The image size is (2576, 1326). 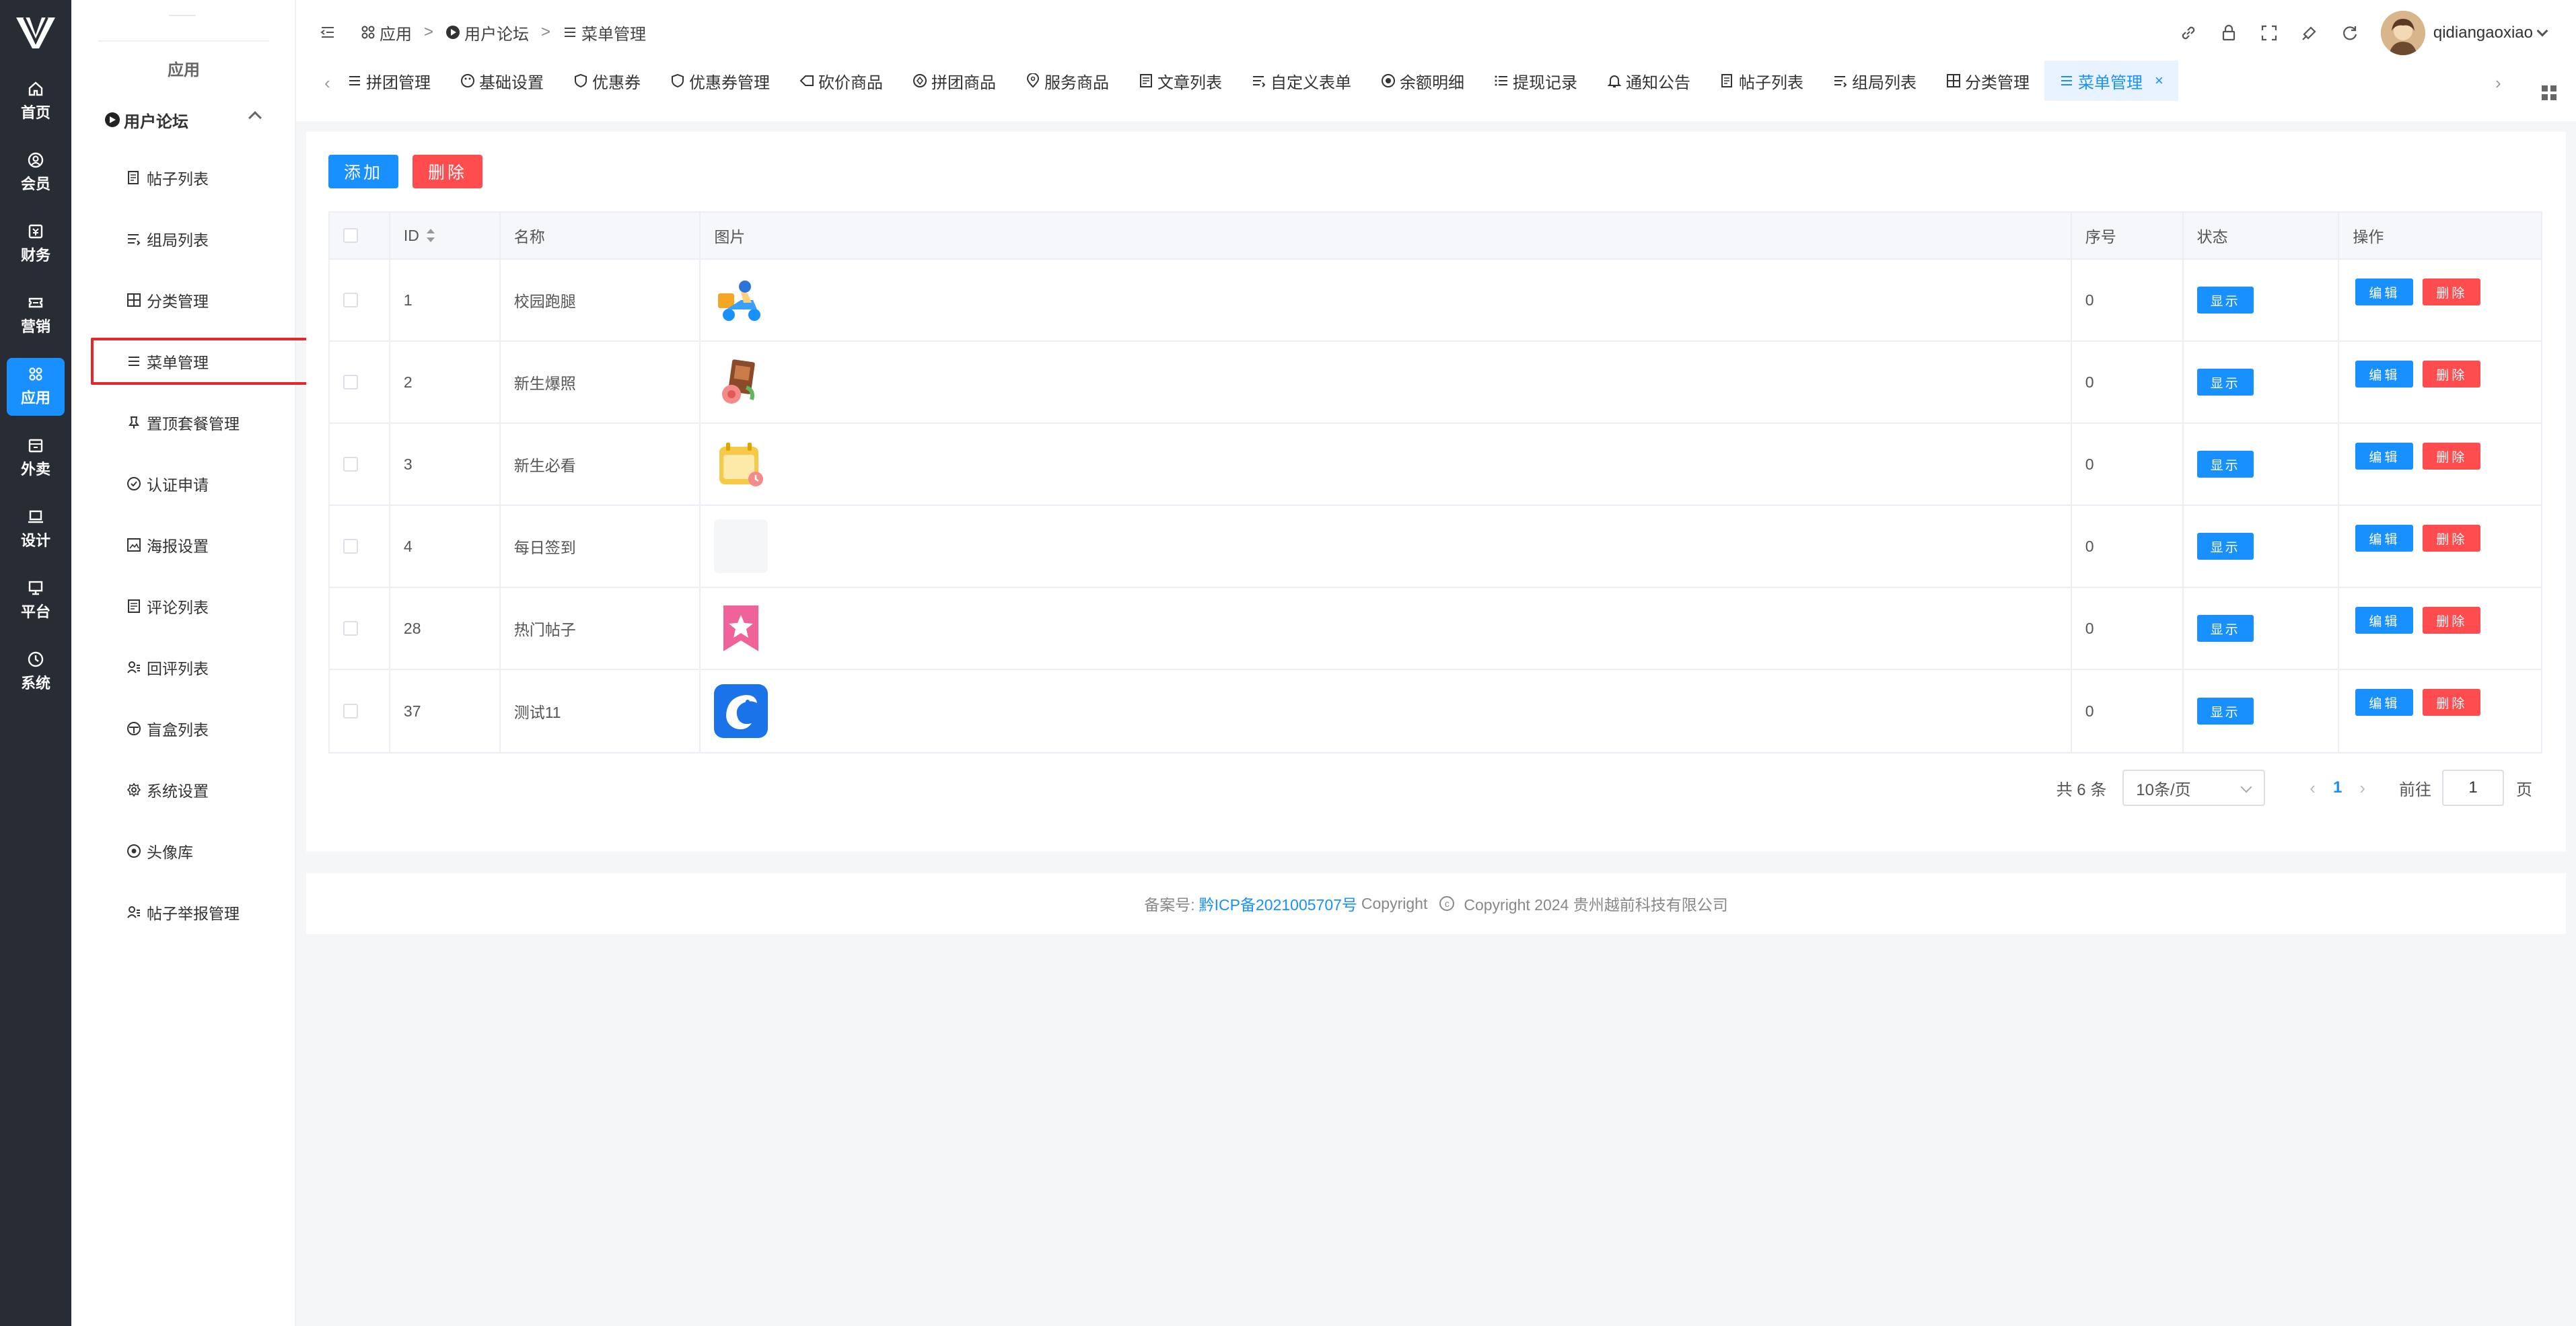 I want to click on primary-nav-marketing: 营销, so click(x=36, y=315).